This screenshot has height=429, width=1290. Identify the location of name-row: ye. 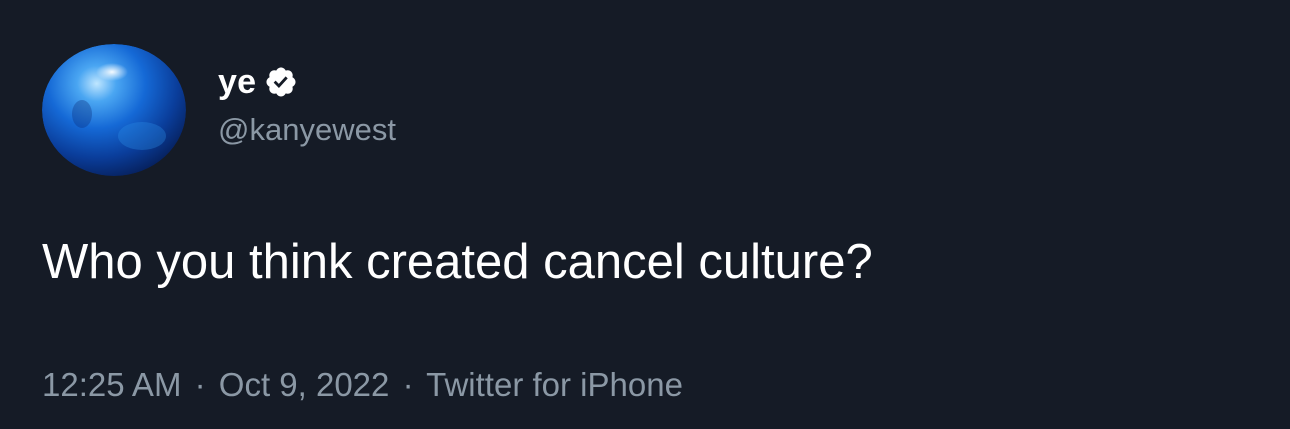
(307, 82).